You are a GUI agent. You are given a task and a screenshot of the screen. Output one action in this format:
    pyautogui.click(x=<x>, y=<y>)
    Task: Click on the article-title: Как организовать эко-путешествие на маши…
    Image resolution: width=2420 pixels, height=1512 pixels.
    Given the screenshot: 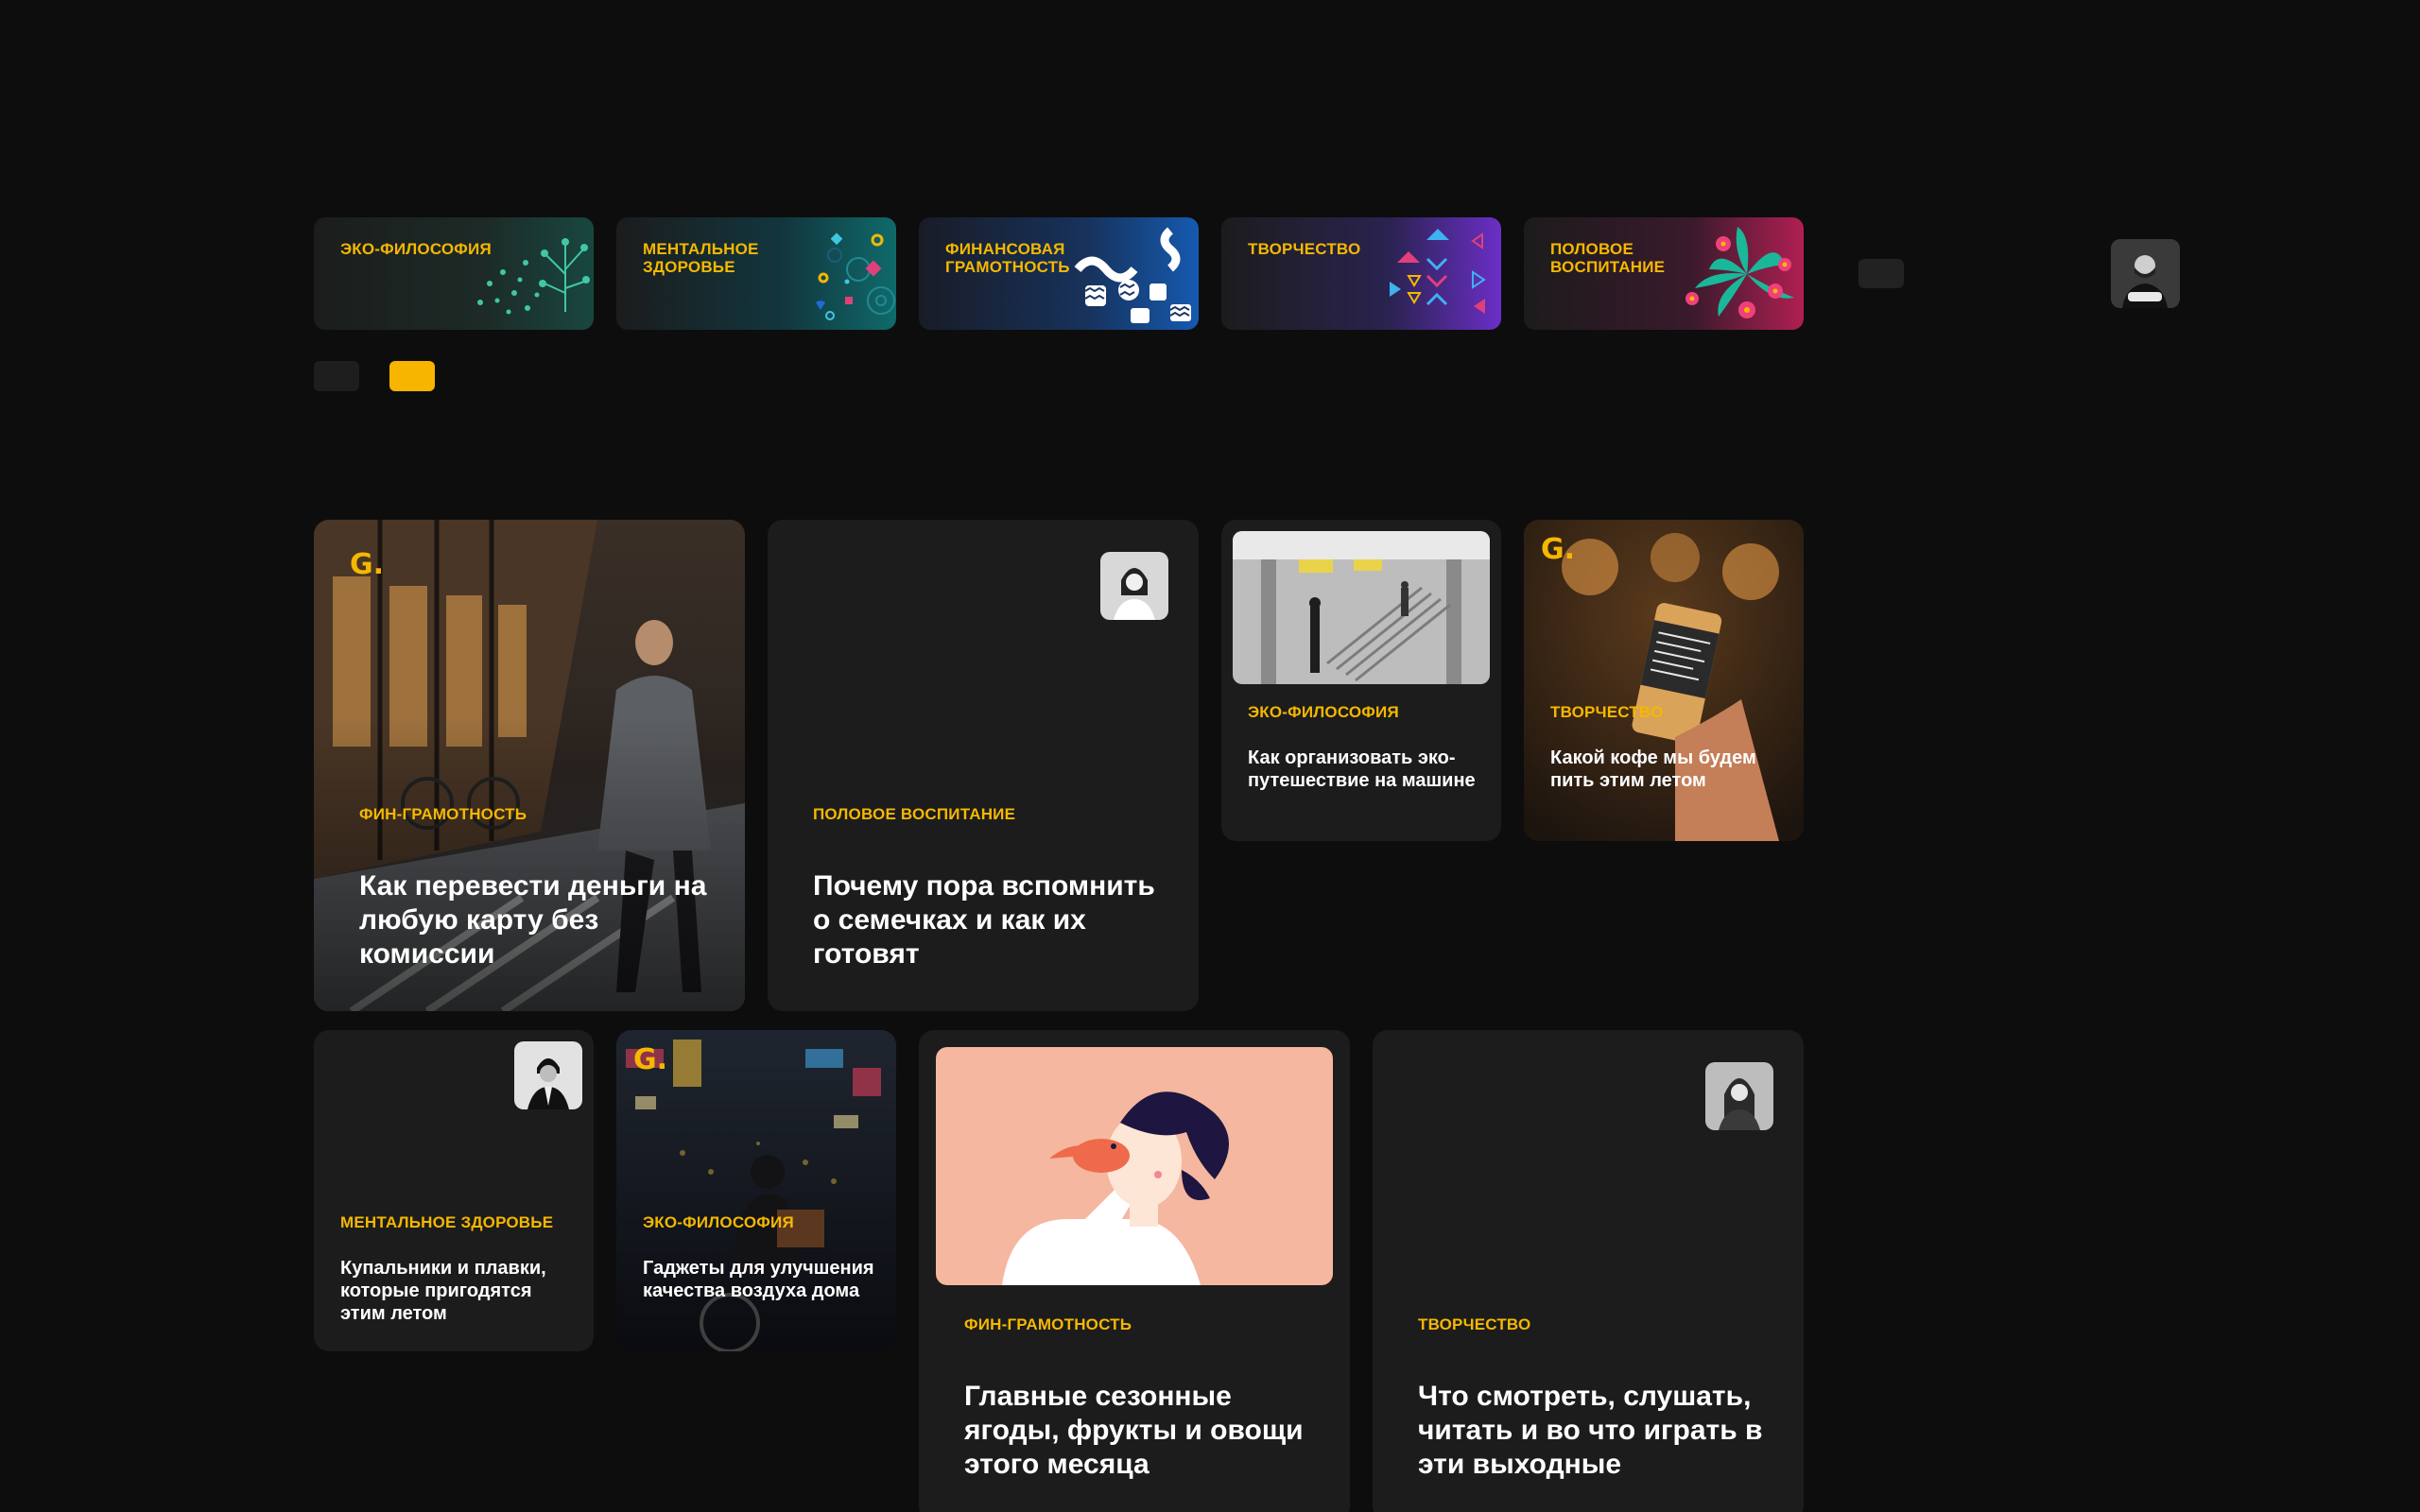 What is the action you would take?
    pyautogui.click(x=1366, y=769)
    